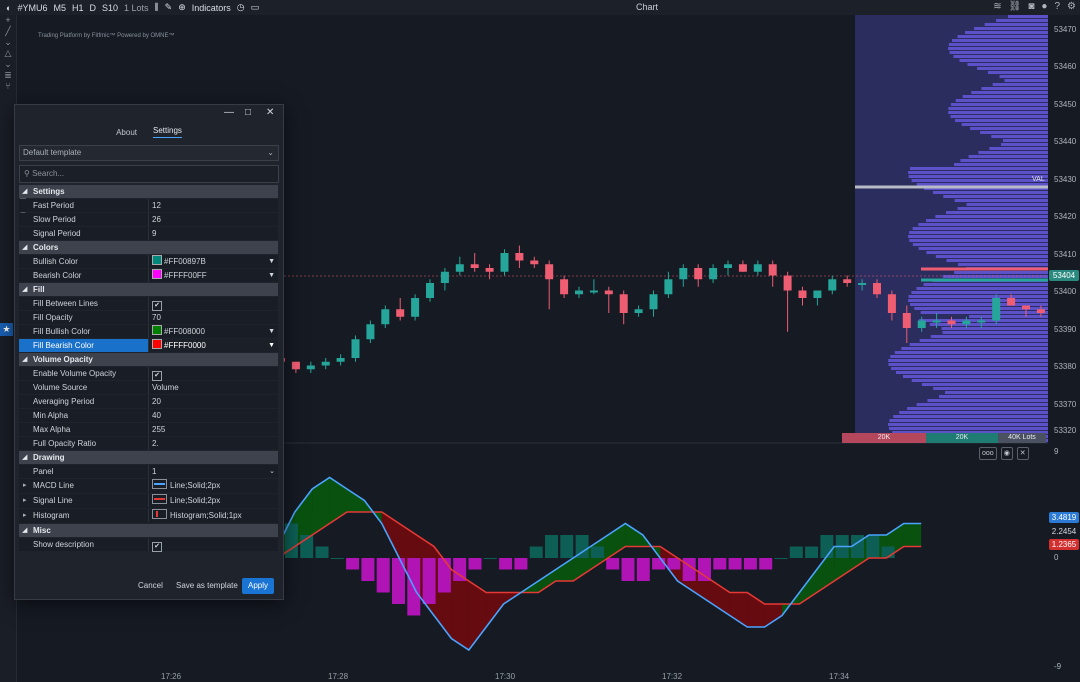  What do you see at coordinates (148, 545) in the screenshot?
I see `prop-show-description: Show description ✔` at bounding box center [148, 545].